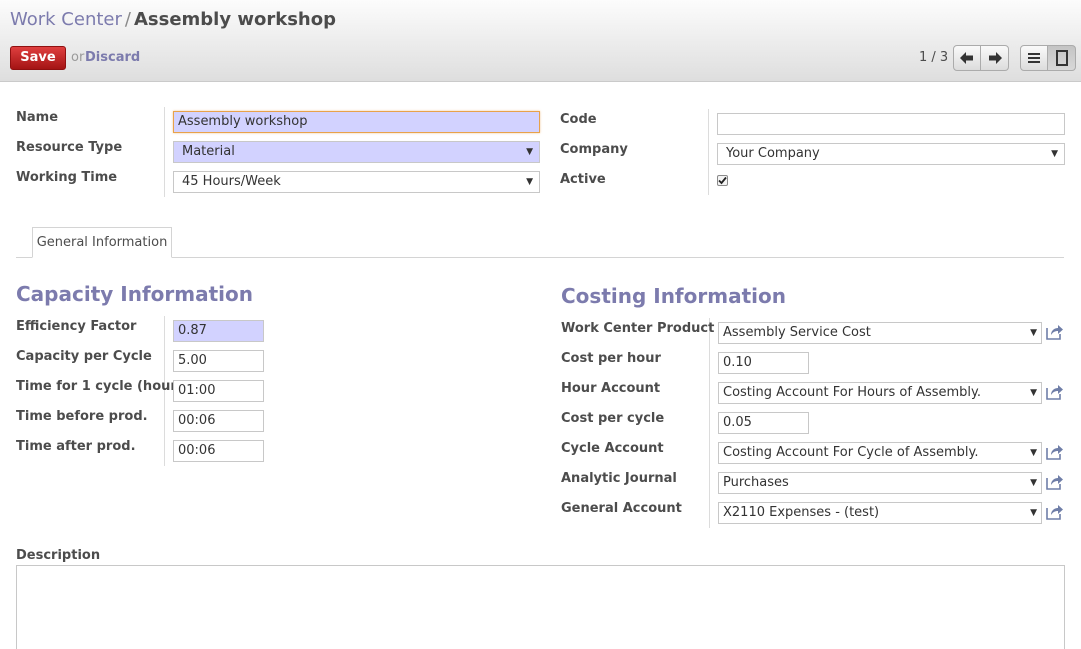  Describe the element at coordinates (880, 333) in the screenshot. I see `work-center-product-select: Assembly Service Cost ▼` at that location.